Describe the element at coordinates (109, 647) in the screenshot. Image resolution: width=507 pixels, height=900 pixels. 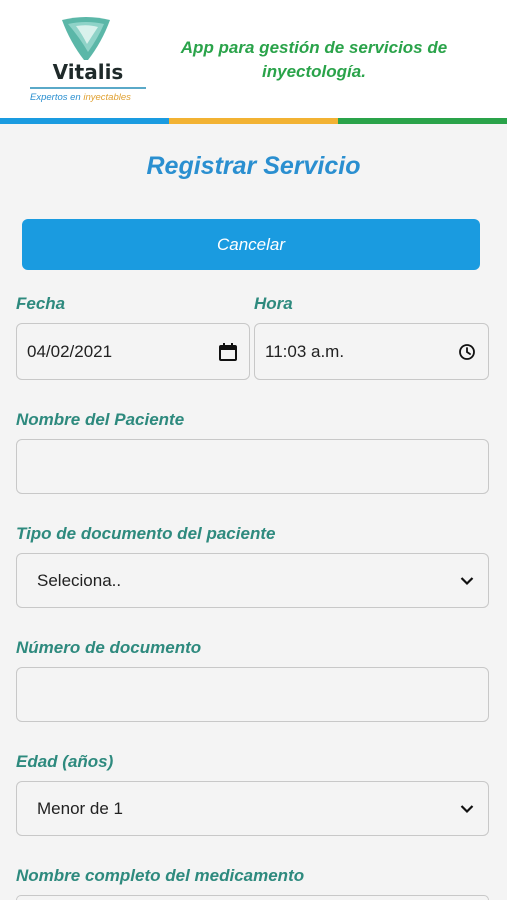
I see `numero-documento-label: Número de documento` at that location.